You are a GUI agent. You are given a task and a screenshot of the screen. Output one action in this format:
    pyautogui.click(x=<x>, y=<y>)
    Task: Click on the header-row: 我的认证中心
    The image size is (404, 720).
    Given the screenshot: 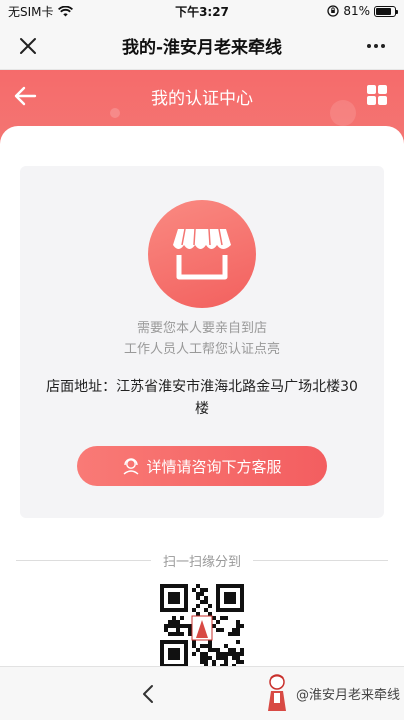 What is the action you would take?
    pyautogui.click(x=202, y=96)
    